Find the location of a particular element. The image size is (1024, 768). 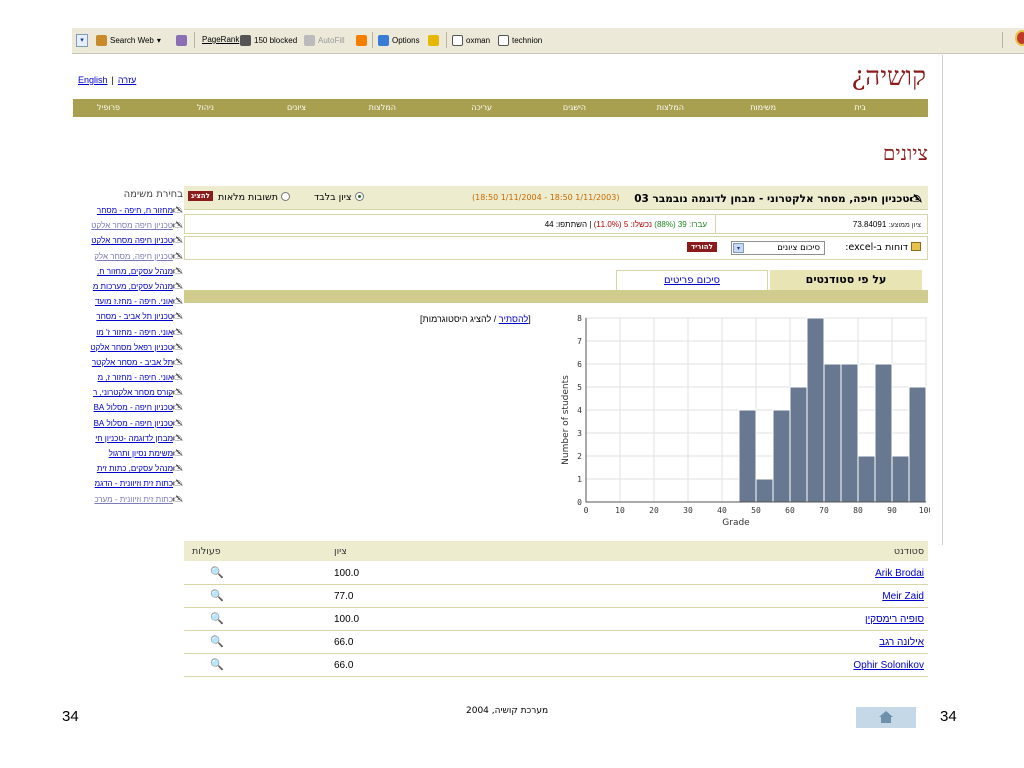

sidebar-task-item: 🖎מנהל עסקים, כתות זית is located at coordinates (128, 468).